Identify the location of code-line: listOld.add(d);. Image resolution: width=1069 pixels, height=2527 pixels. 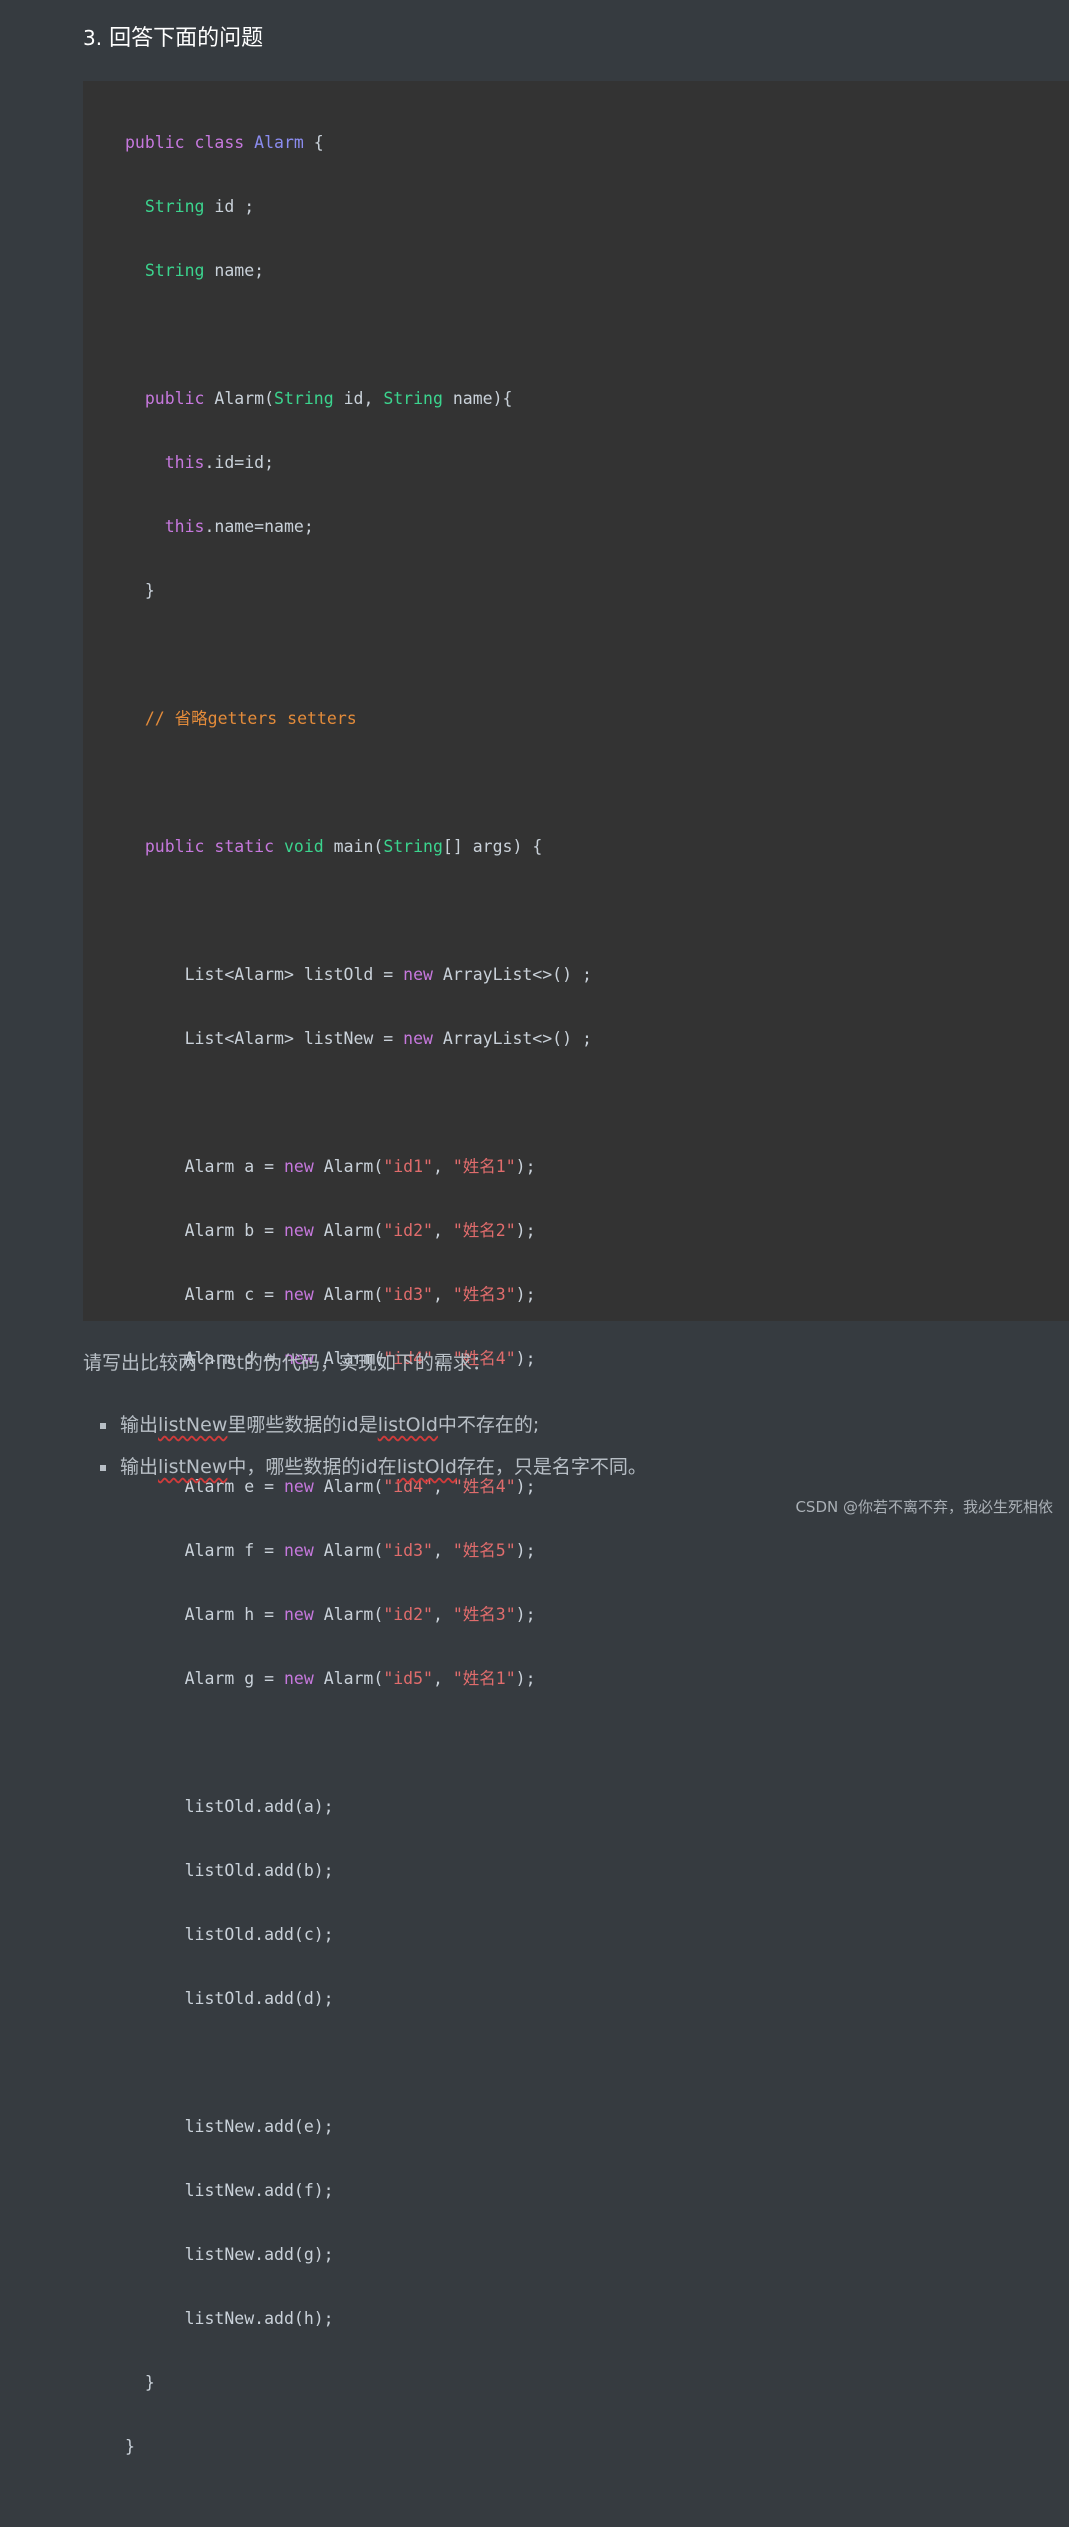
(358, 1999).